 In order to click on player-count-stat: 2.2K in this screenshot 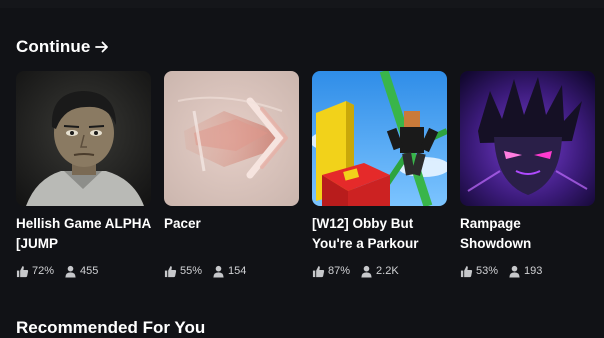, I will do `click(379, 271)`.